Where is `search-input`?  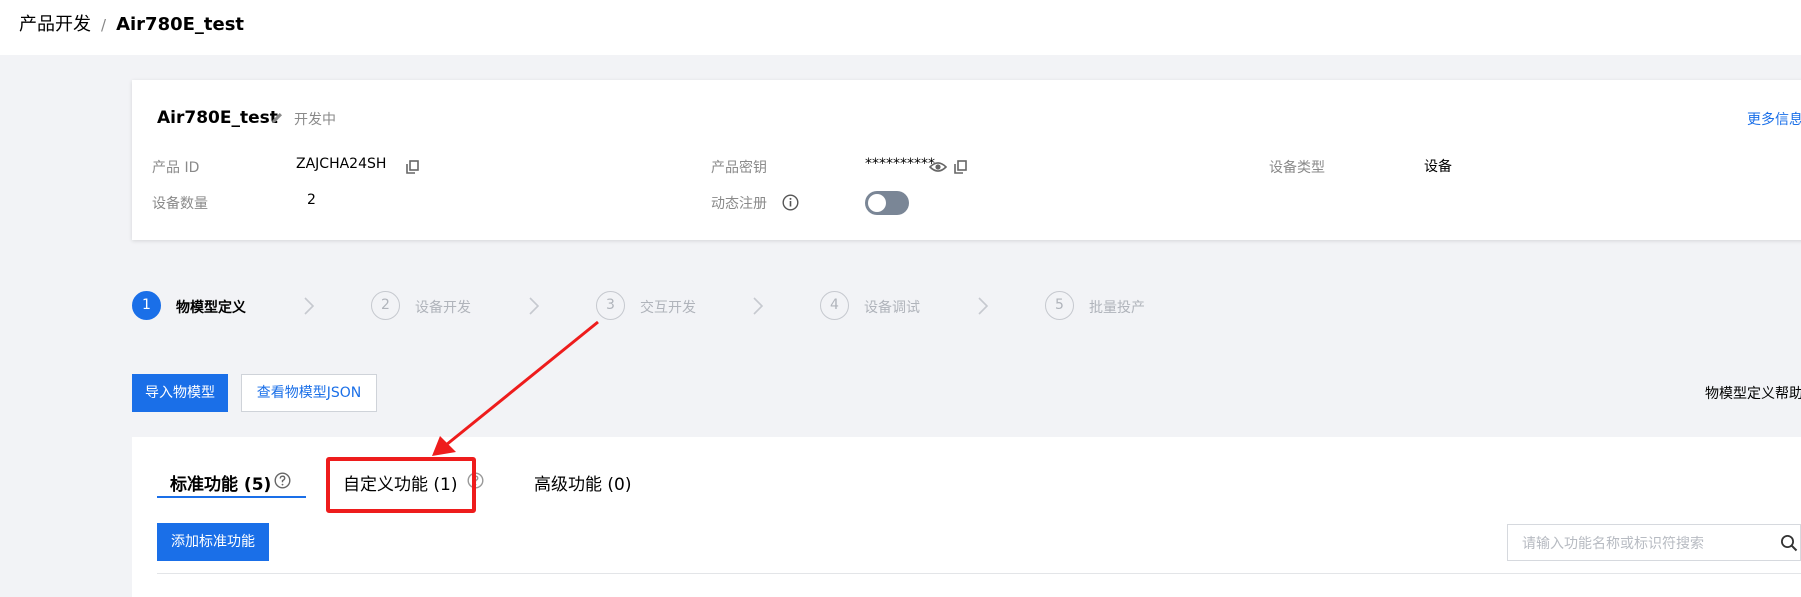 search-input is located at coordinates (1642, 544).